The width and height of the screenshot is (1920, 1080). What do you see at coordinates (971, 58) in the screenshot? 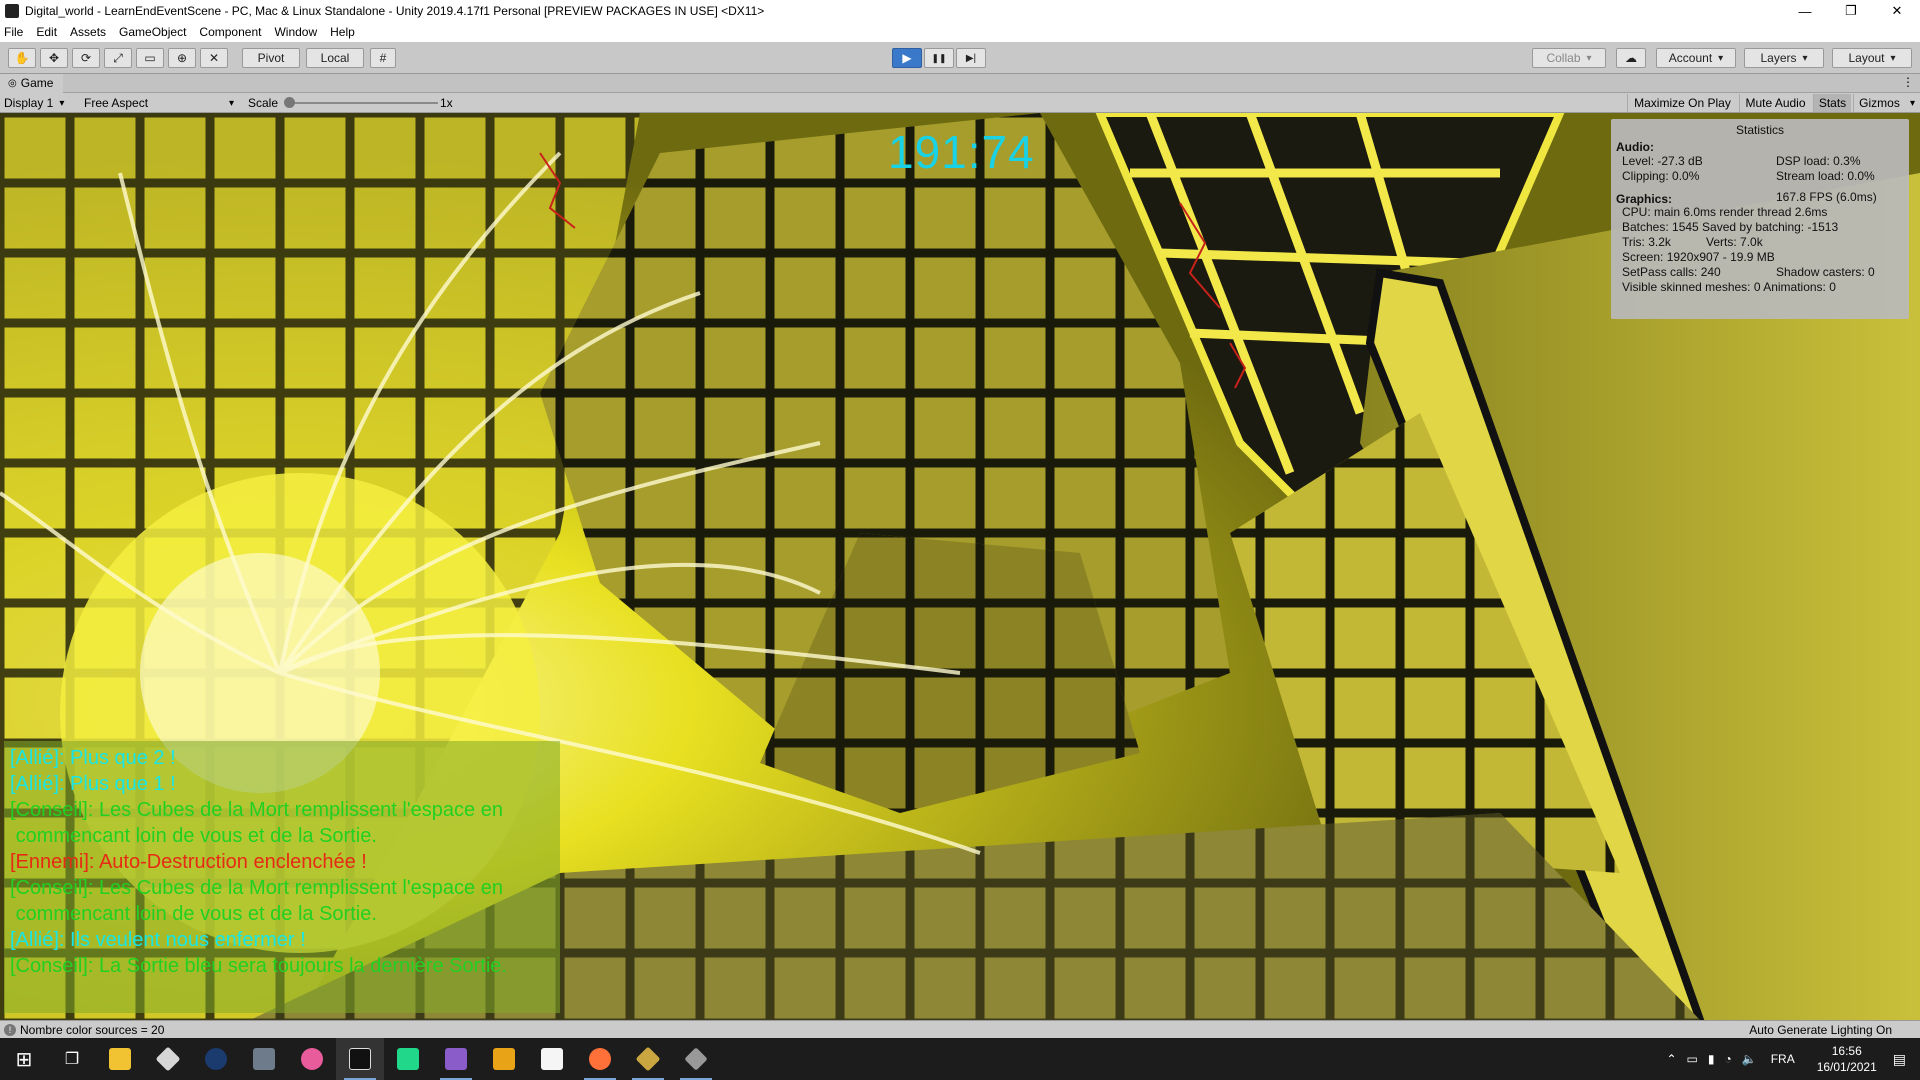
I see `step-button: ▶|` at bounding box center [971, 58].